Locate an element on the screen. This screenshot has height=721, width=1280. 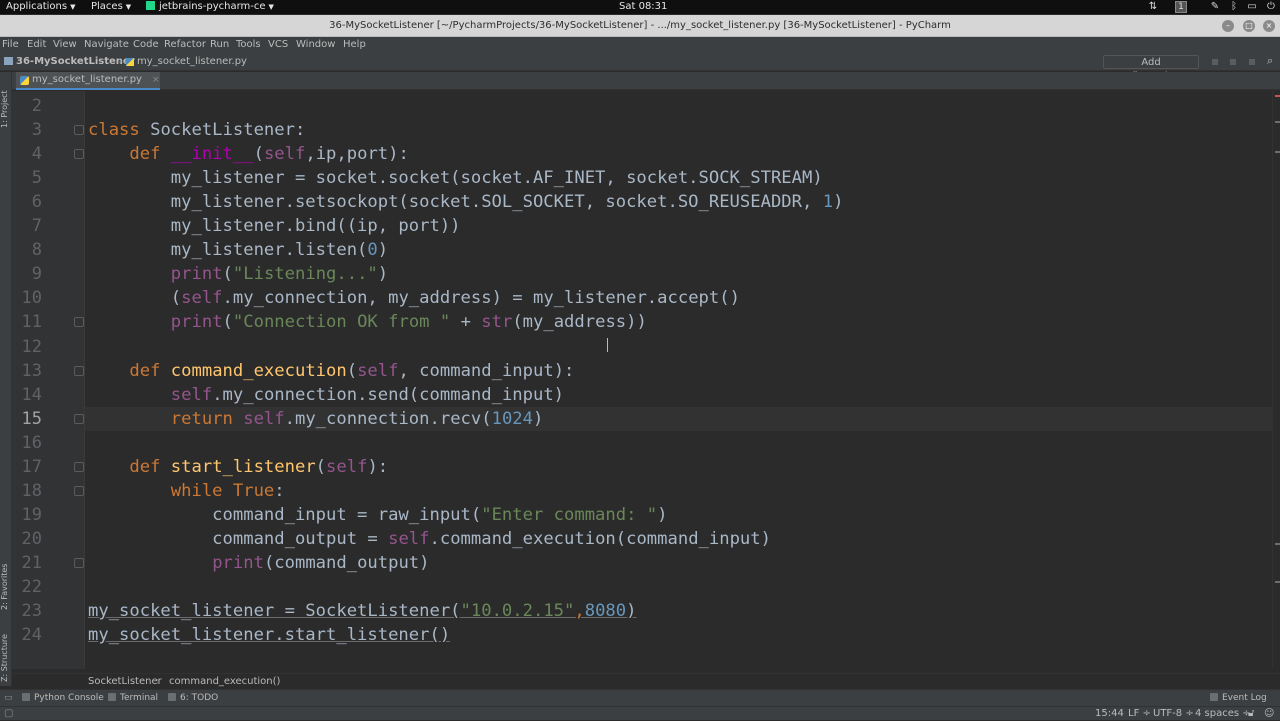
menu-run: Run is located at coordinates (219, 45).